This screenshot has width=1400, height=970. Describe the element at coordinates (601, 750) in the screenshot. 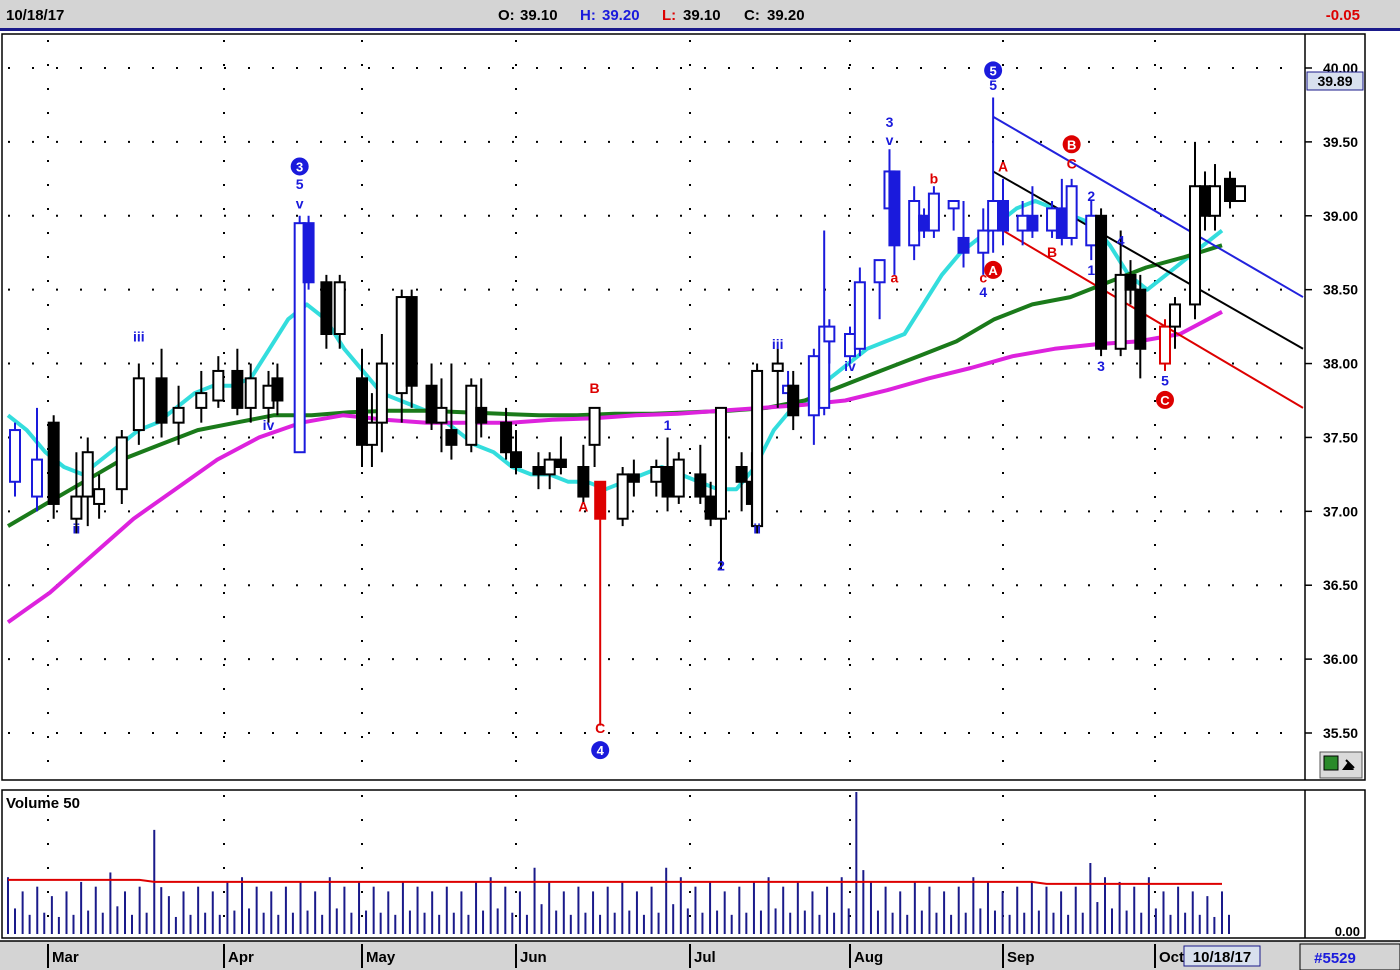

I see `wave-label: 4` at that location.